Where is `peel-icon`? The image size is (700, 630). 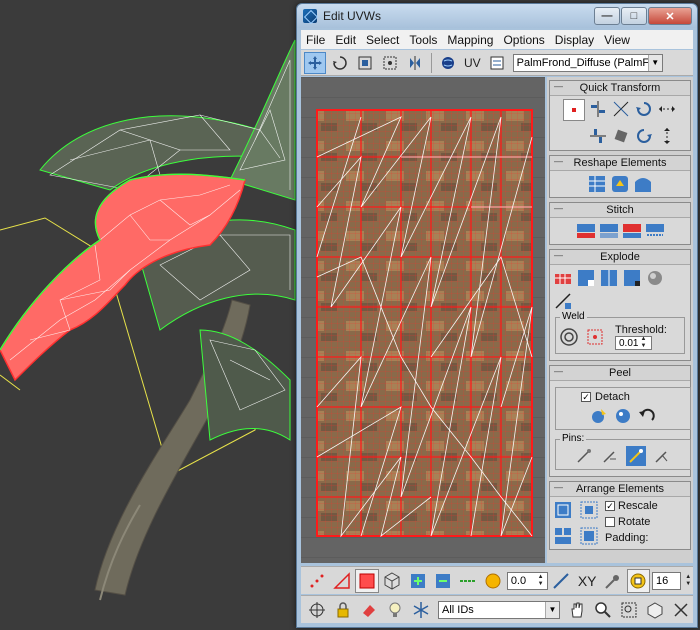 peel-icon is located at coordinates (599, 416).